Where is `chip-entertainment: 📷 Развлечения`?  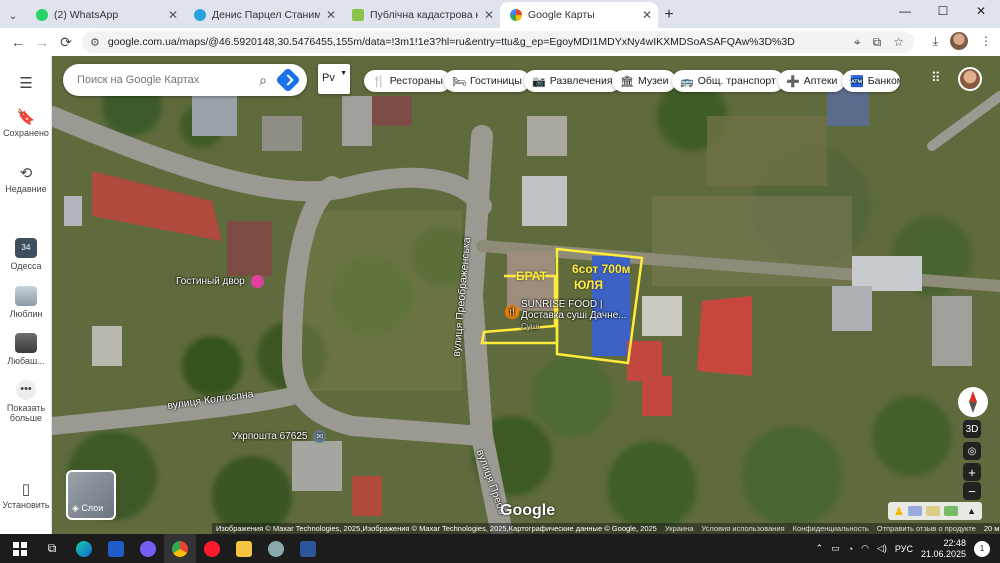 chip-entertainment: 📷 Развлечения is located at coordinates (572, 81).